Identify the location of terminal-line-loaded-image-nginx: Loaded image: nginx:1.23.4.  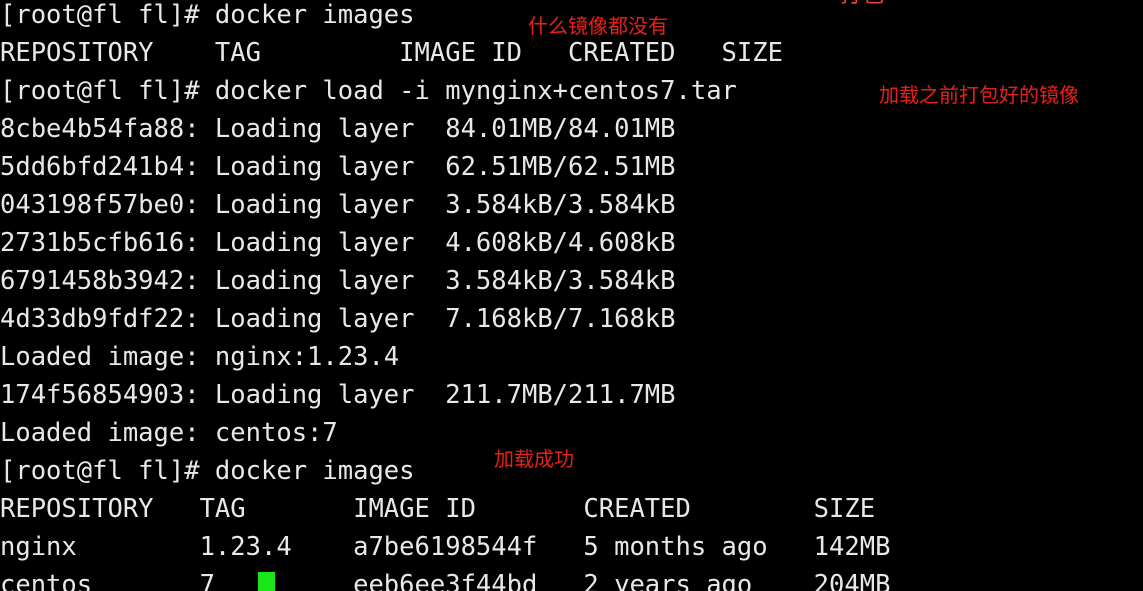
(200, 357).